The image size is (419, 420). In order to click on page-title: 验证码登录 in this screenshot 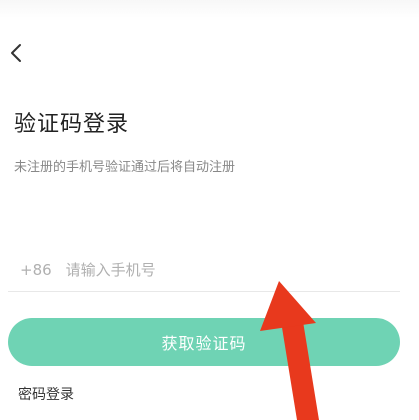, I will do `click(72, 124)`.